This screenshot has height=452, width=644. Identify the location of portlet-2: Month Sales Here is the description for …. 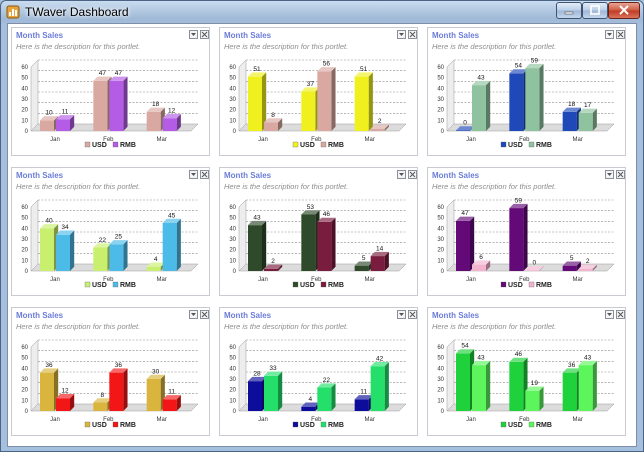
(318, 91).